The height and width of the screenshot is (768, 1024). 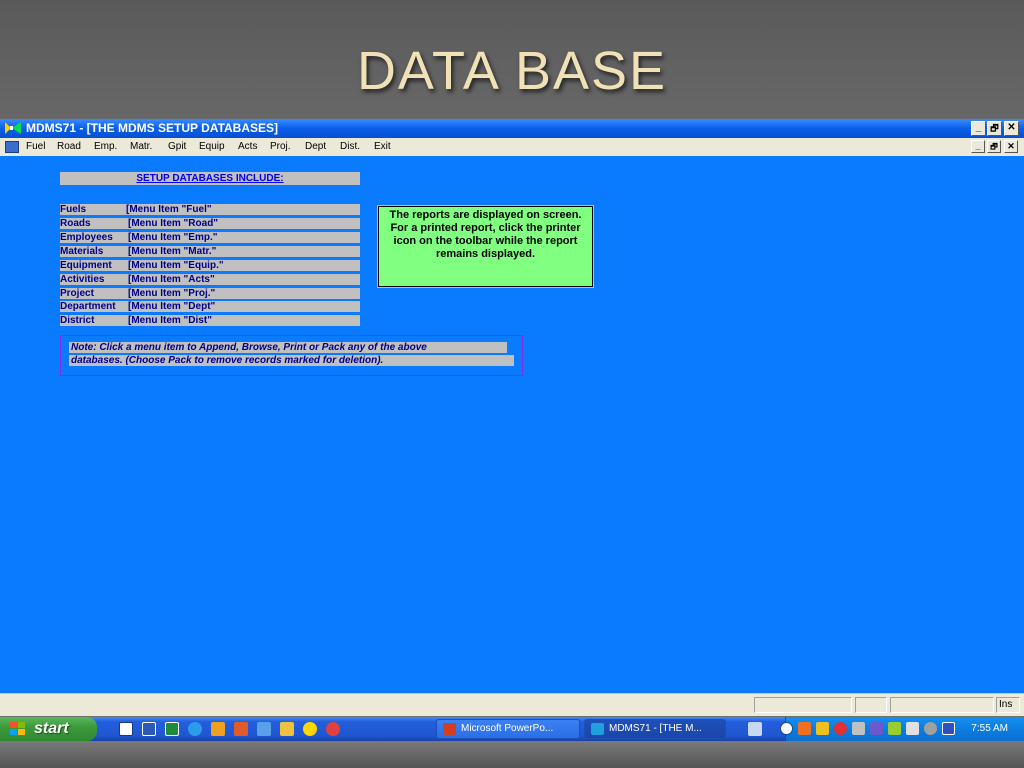 What do you see at coordinates (152, 128) in the screenshot?
I see `window-title: MDMS71 - [THE MDMS SETUP DATABASES]` at bounding box center [152, 128].